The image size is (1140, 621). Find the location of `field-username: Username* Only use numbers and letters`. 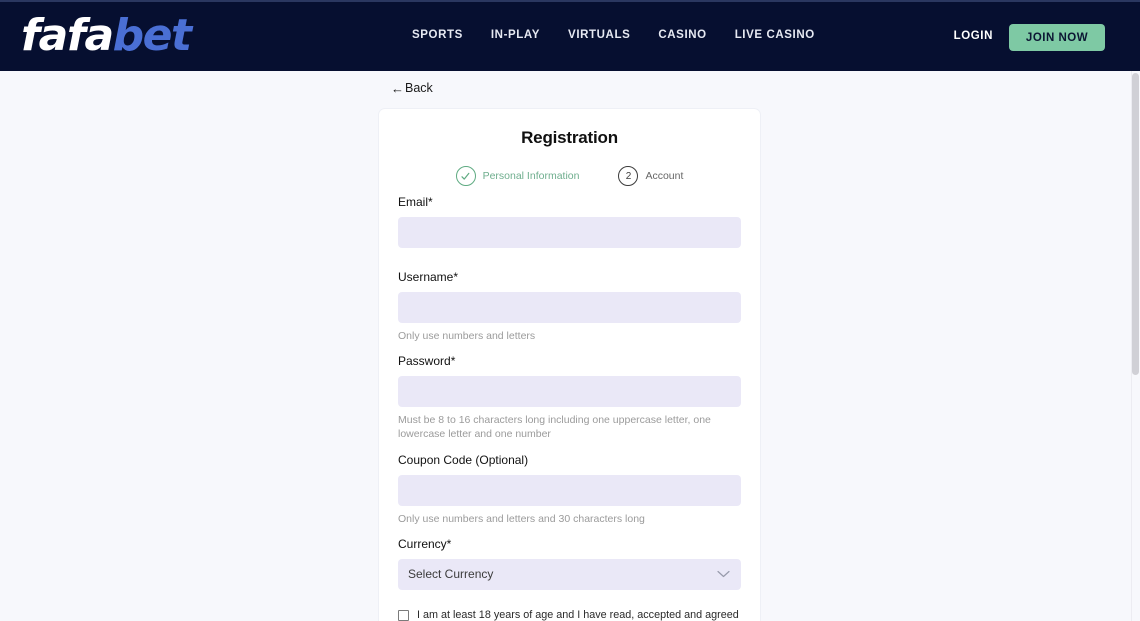

field-username: Username* Only use numbers and letters is located at coordinates (569, 306).